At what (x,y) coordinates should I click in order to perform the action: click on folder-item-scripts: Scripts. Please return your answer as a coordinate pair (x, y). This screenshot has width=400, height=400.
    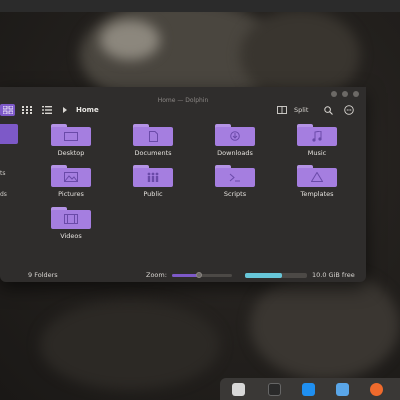
    Looking at the image, I should click on (235, 183).